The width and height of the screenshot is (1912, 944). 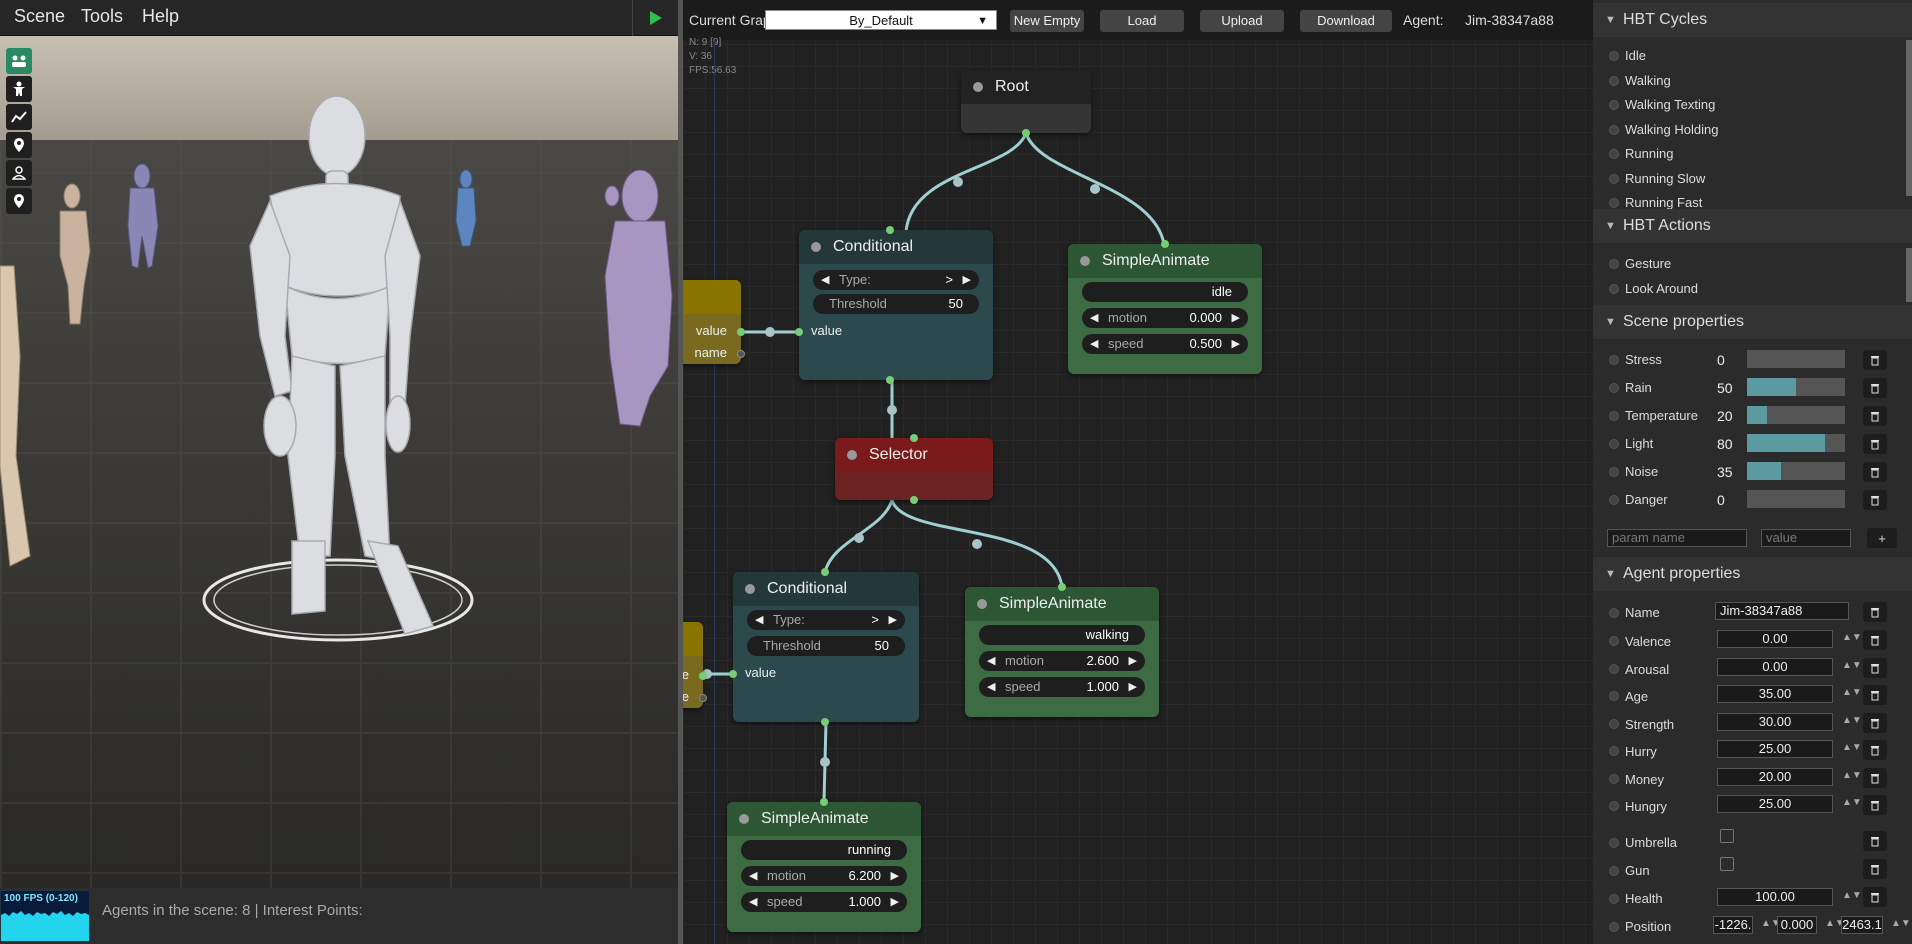 What do you see at coordinates (1663, 202) in the screenshot?
I see `hbt-cycle-item: Running Fast` at bounding box center [1663, 202].